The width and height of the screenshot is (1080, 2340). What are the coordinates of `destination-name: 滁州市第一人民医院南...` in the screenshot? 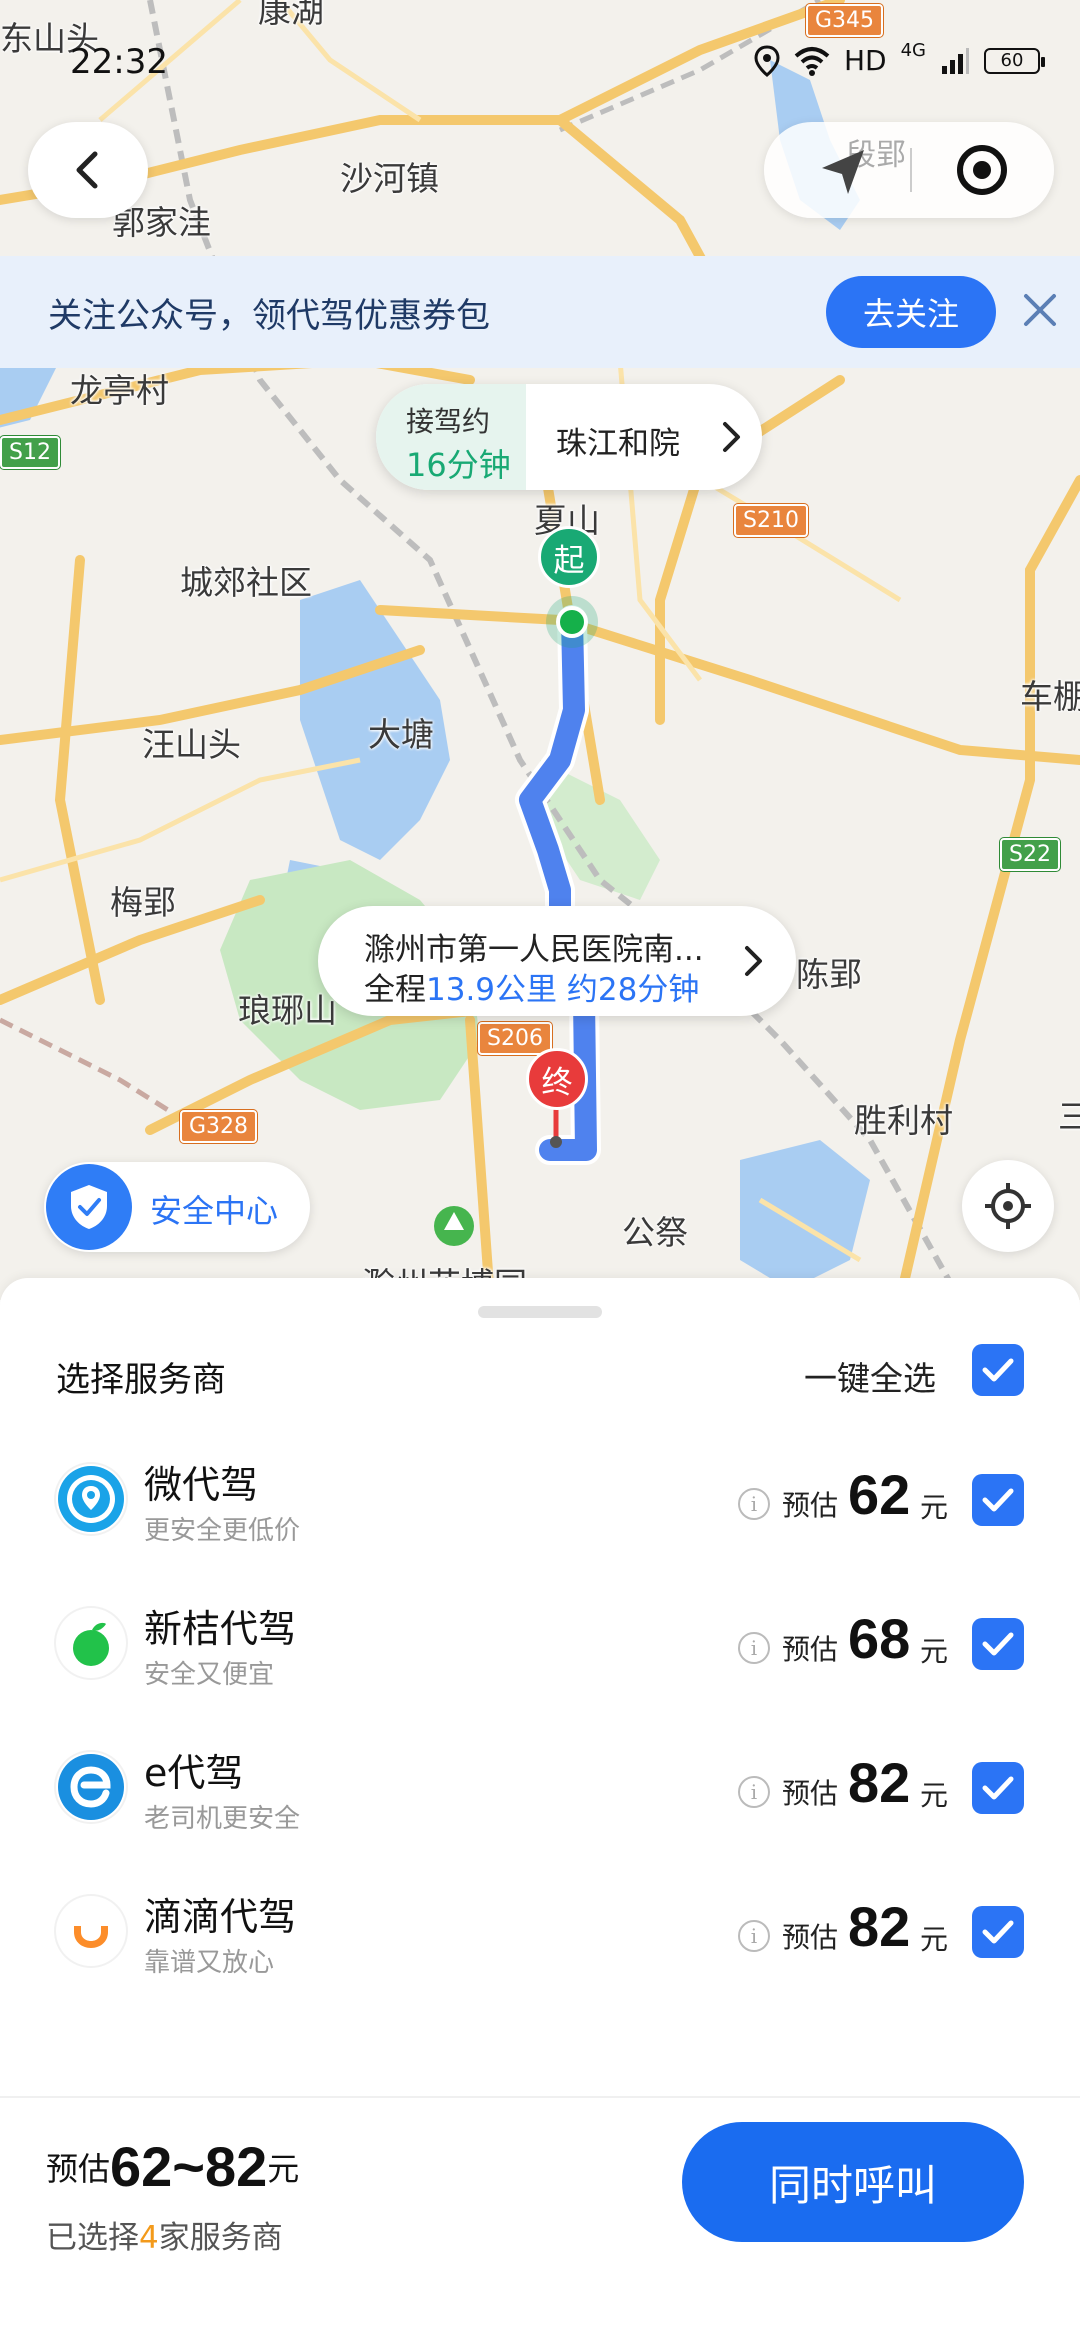 It's located at (534, 950).